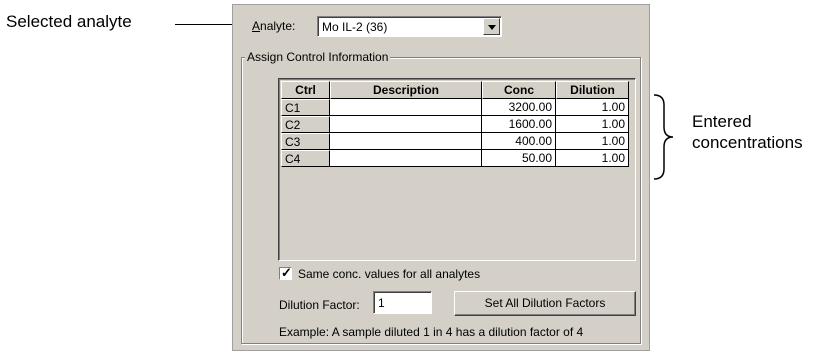 Image resolution: width=833 pixels, height=353 pixels. What do you see at coordinates (274, 26) in the screenshot?
I see `analyte-label: Analyte:` at bounding box center [274, 26].